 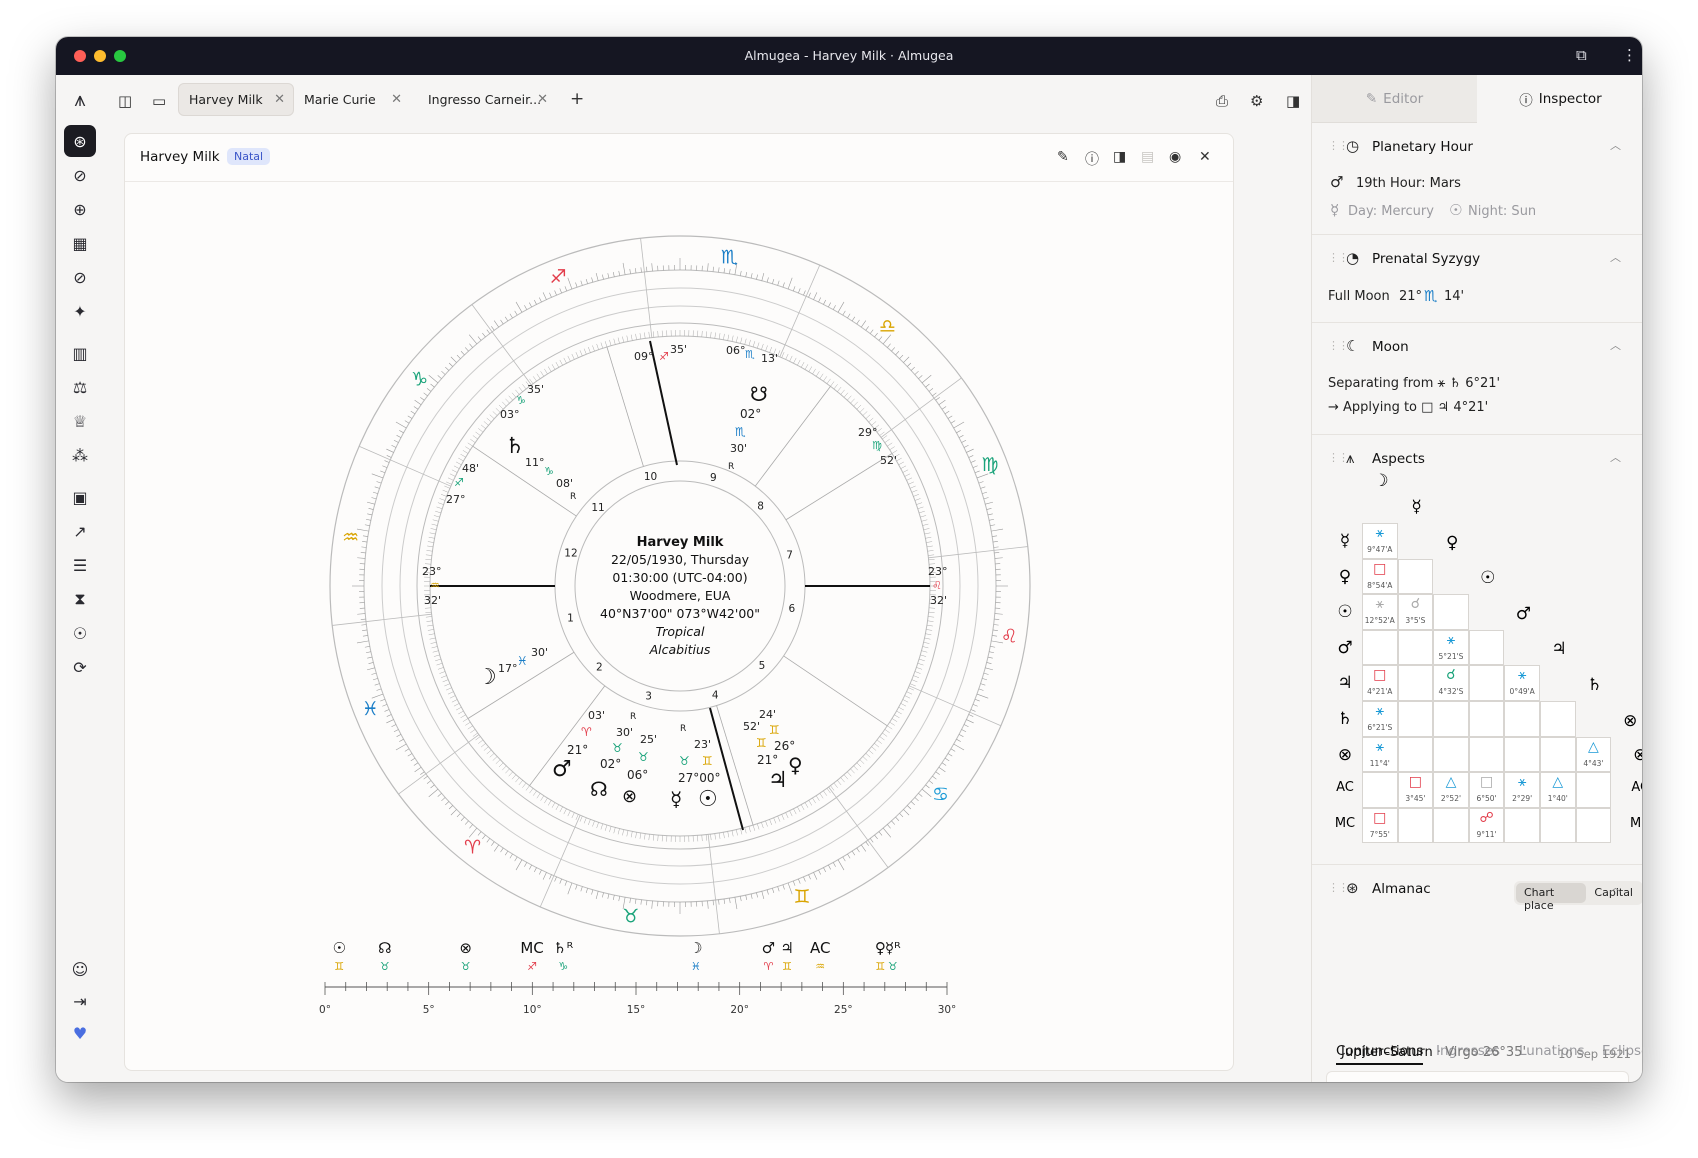 I want to click on rotate-icon: ⟳, so click(x=80, y=667).